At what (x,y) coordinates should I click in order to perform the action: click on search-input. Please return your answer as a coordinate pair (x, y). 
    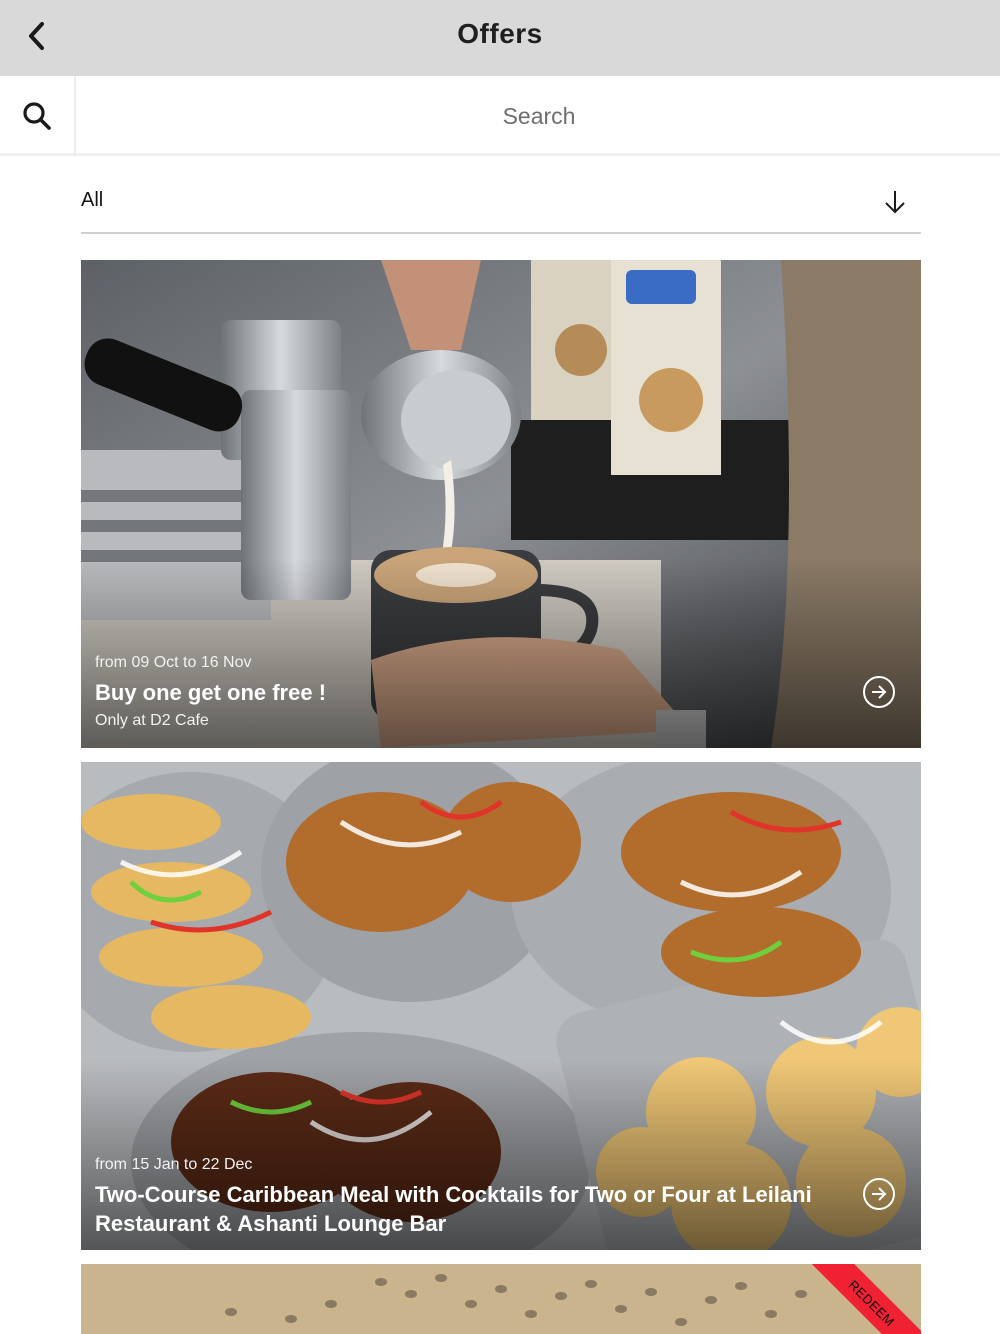
    Looking at the image, I should click on (539, 116).